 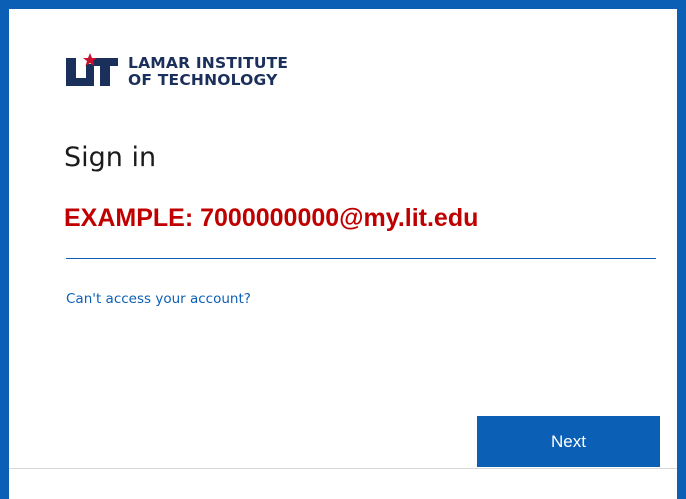 I want to click on lit-logo: LAMAR INSTITUTE OF TECHNOLOGY, so click(x=176, y=72).